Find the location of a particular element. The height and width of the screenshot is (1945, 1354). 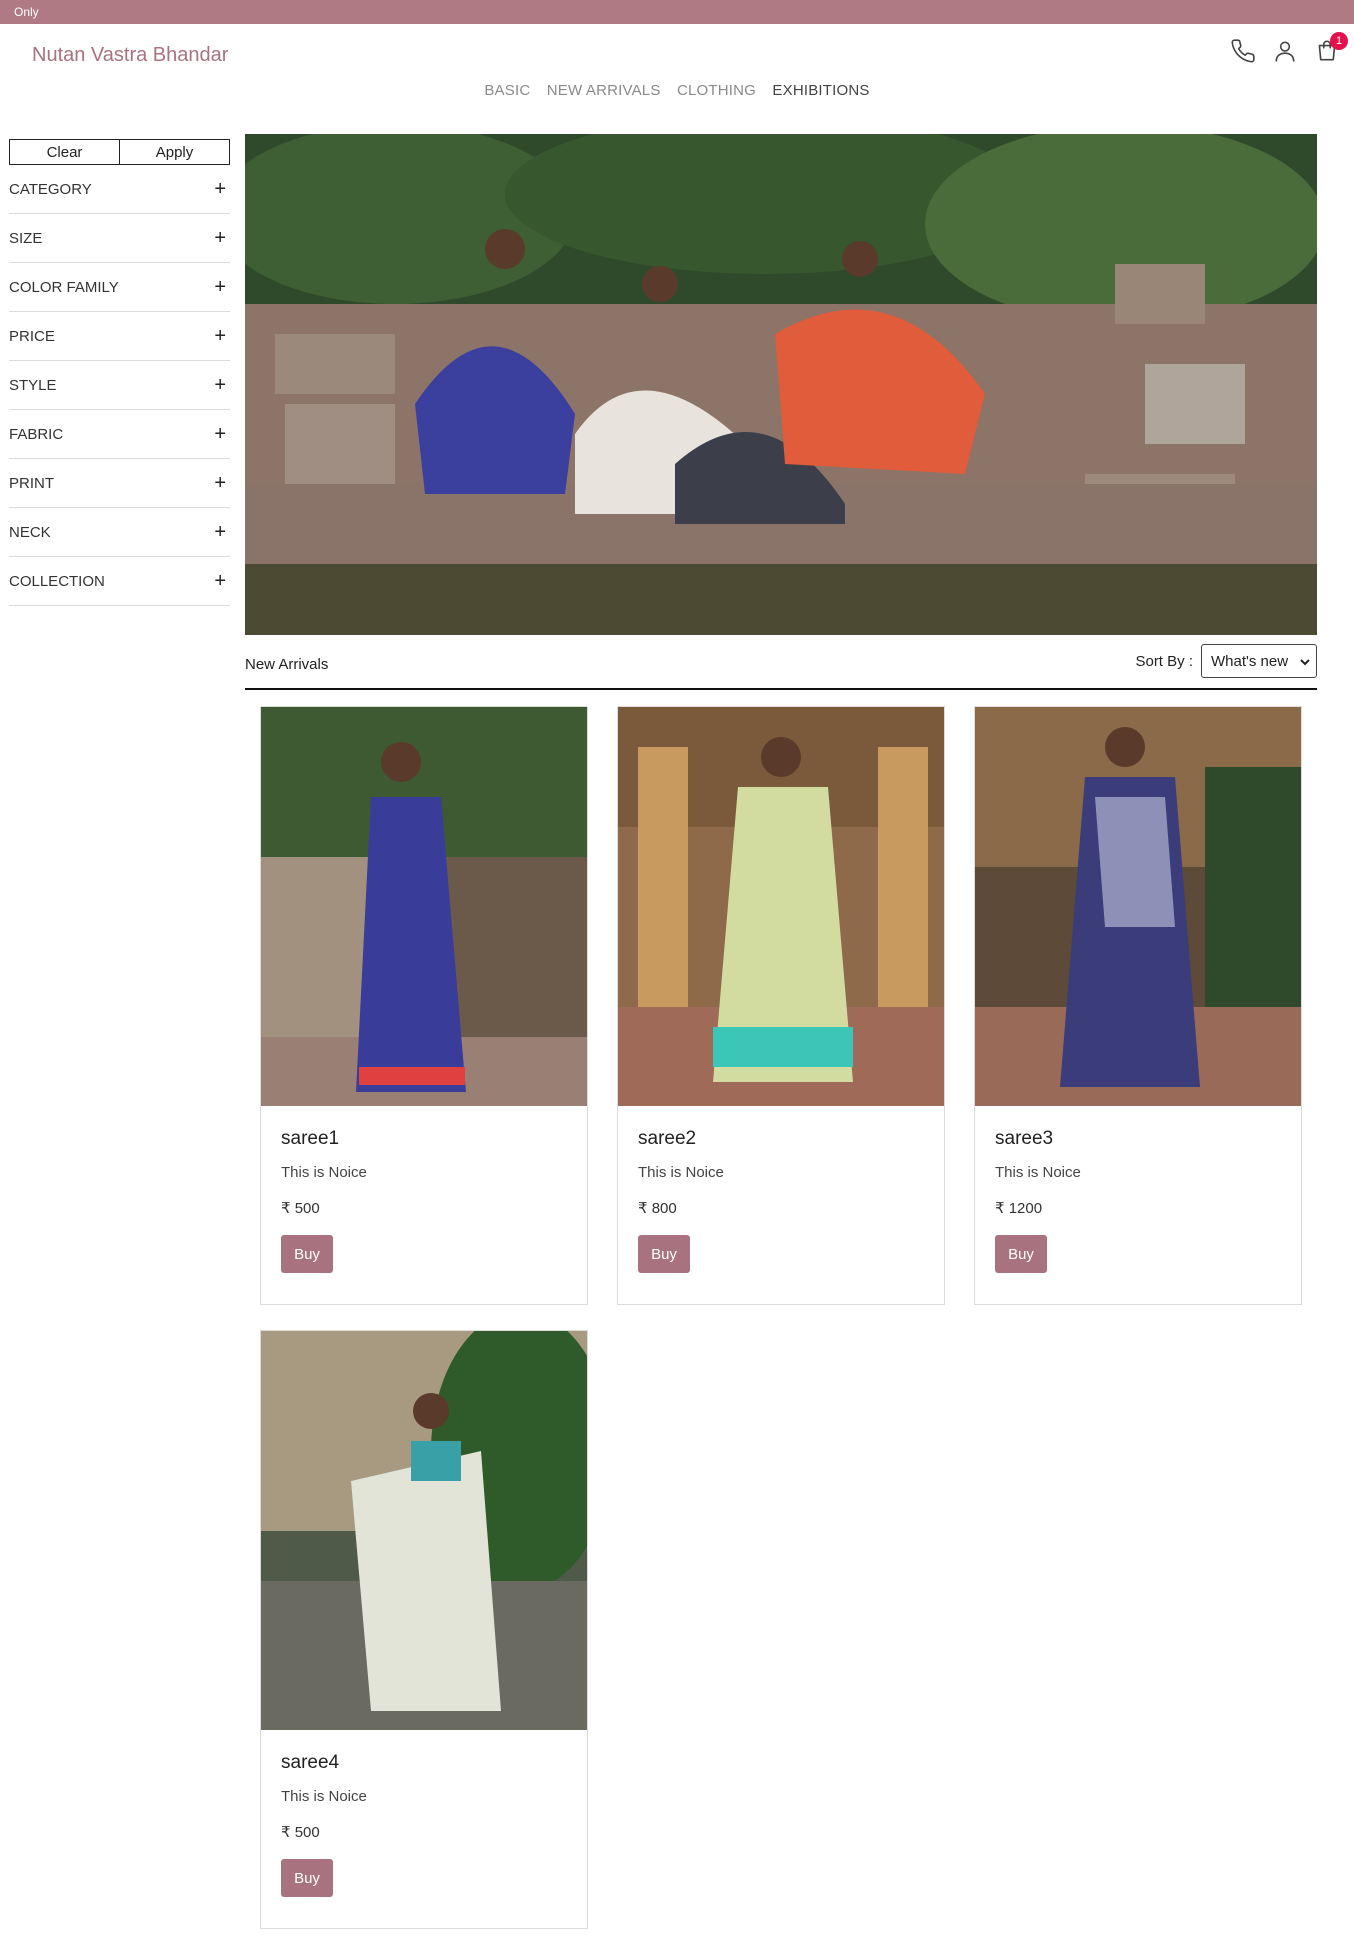

cart-icon: 1 is located at coordinates (1331, 48).